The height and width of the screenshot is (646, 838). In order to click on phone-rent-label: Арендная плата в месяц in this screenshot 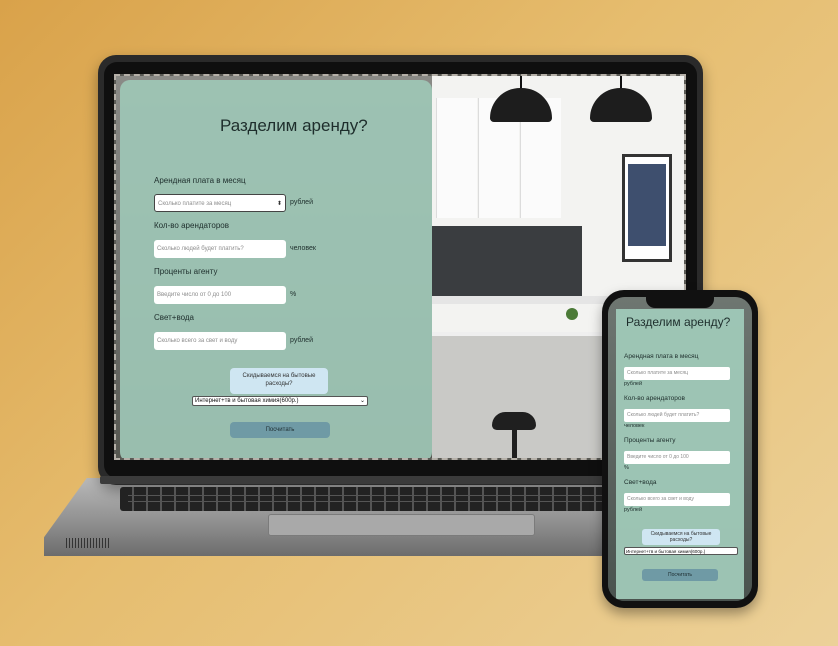, I will do `click(661, 356)`.